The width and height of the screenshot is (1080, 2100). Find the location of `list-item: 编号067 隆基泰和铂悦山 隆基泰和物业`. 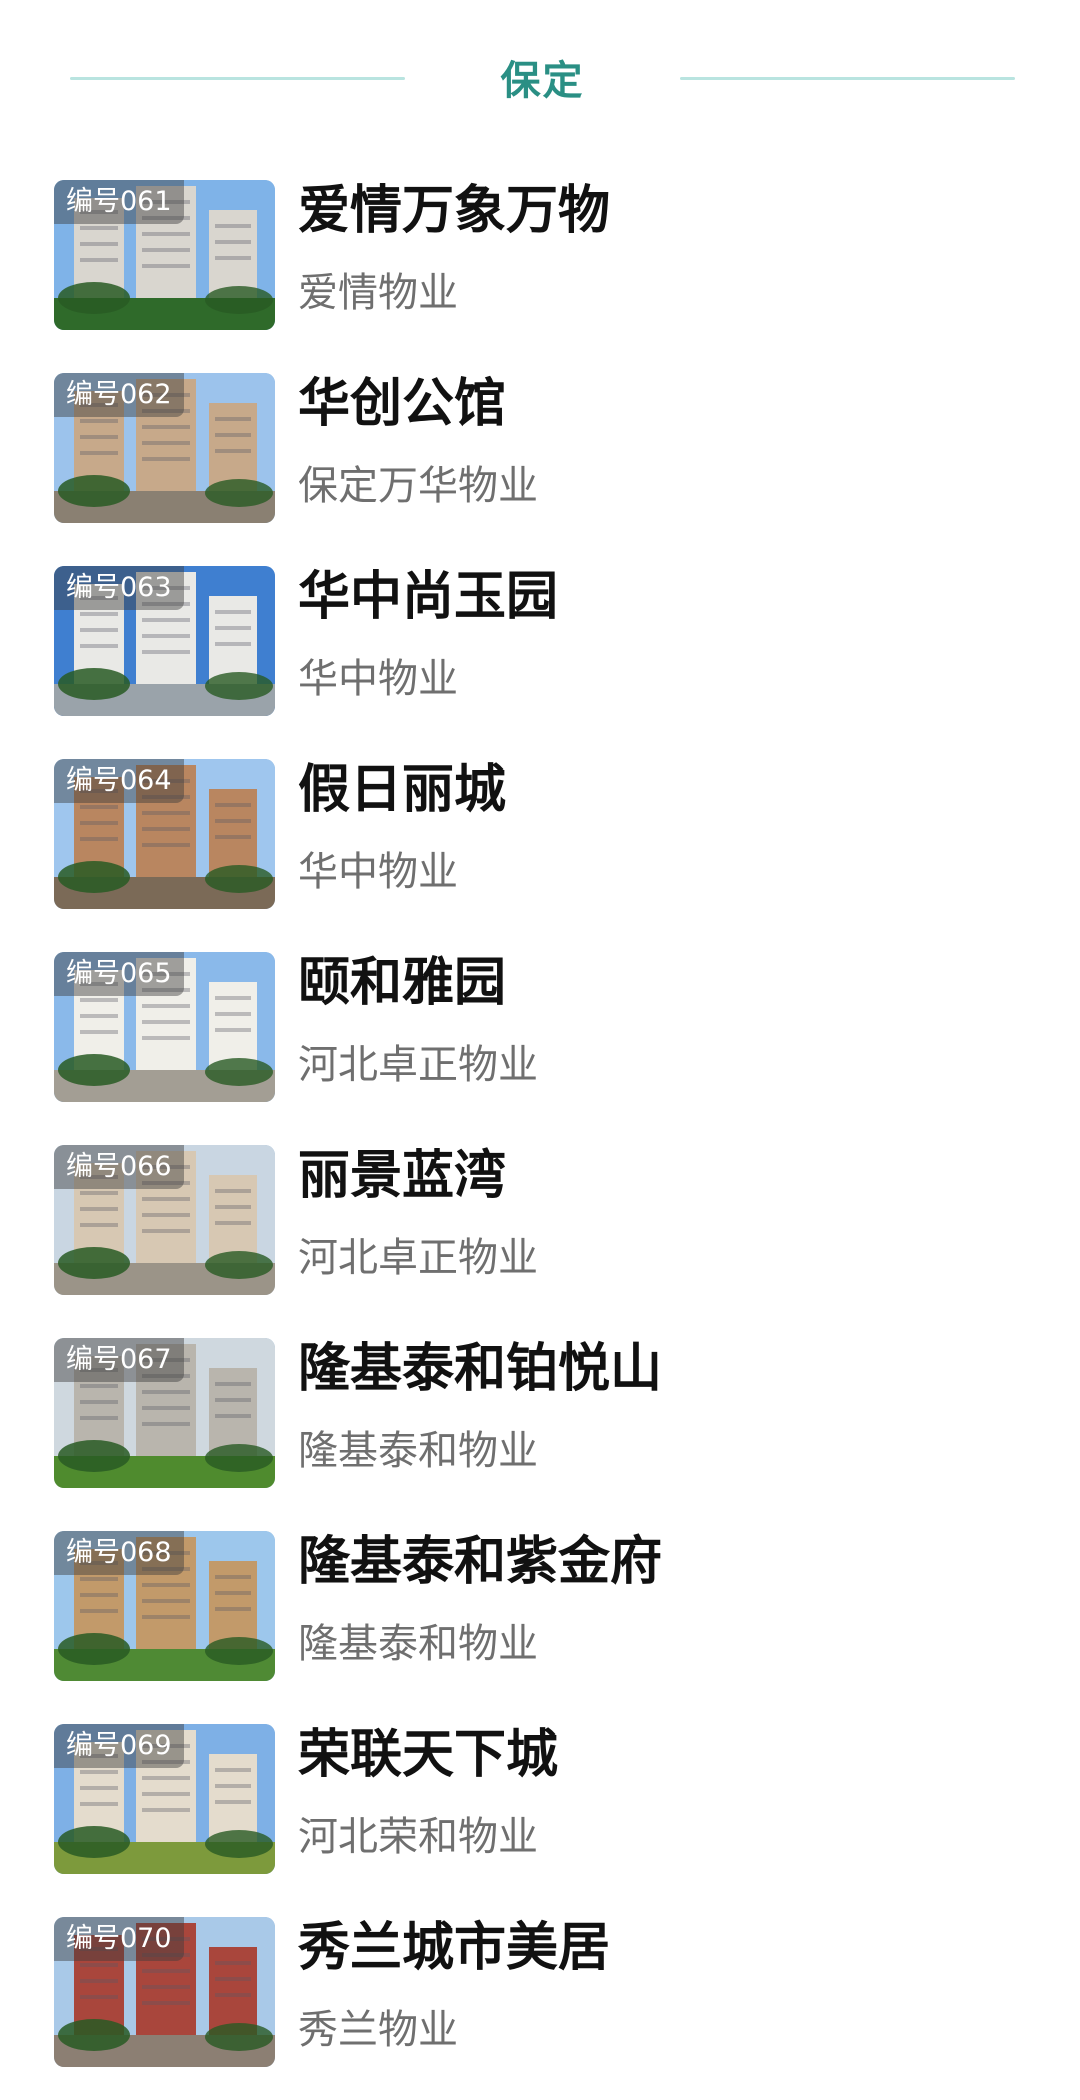

list-item: 编号067 隆基泰和铂悦山 隆基泰和物业 is located at coordinates (540, 1434).